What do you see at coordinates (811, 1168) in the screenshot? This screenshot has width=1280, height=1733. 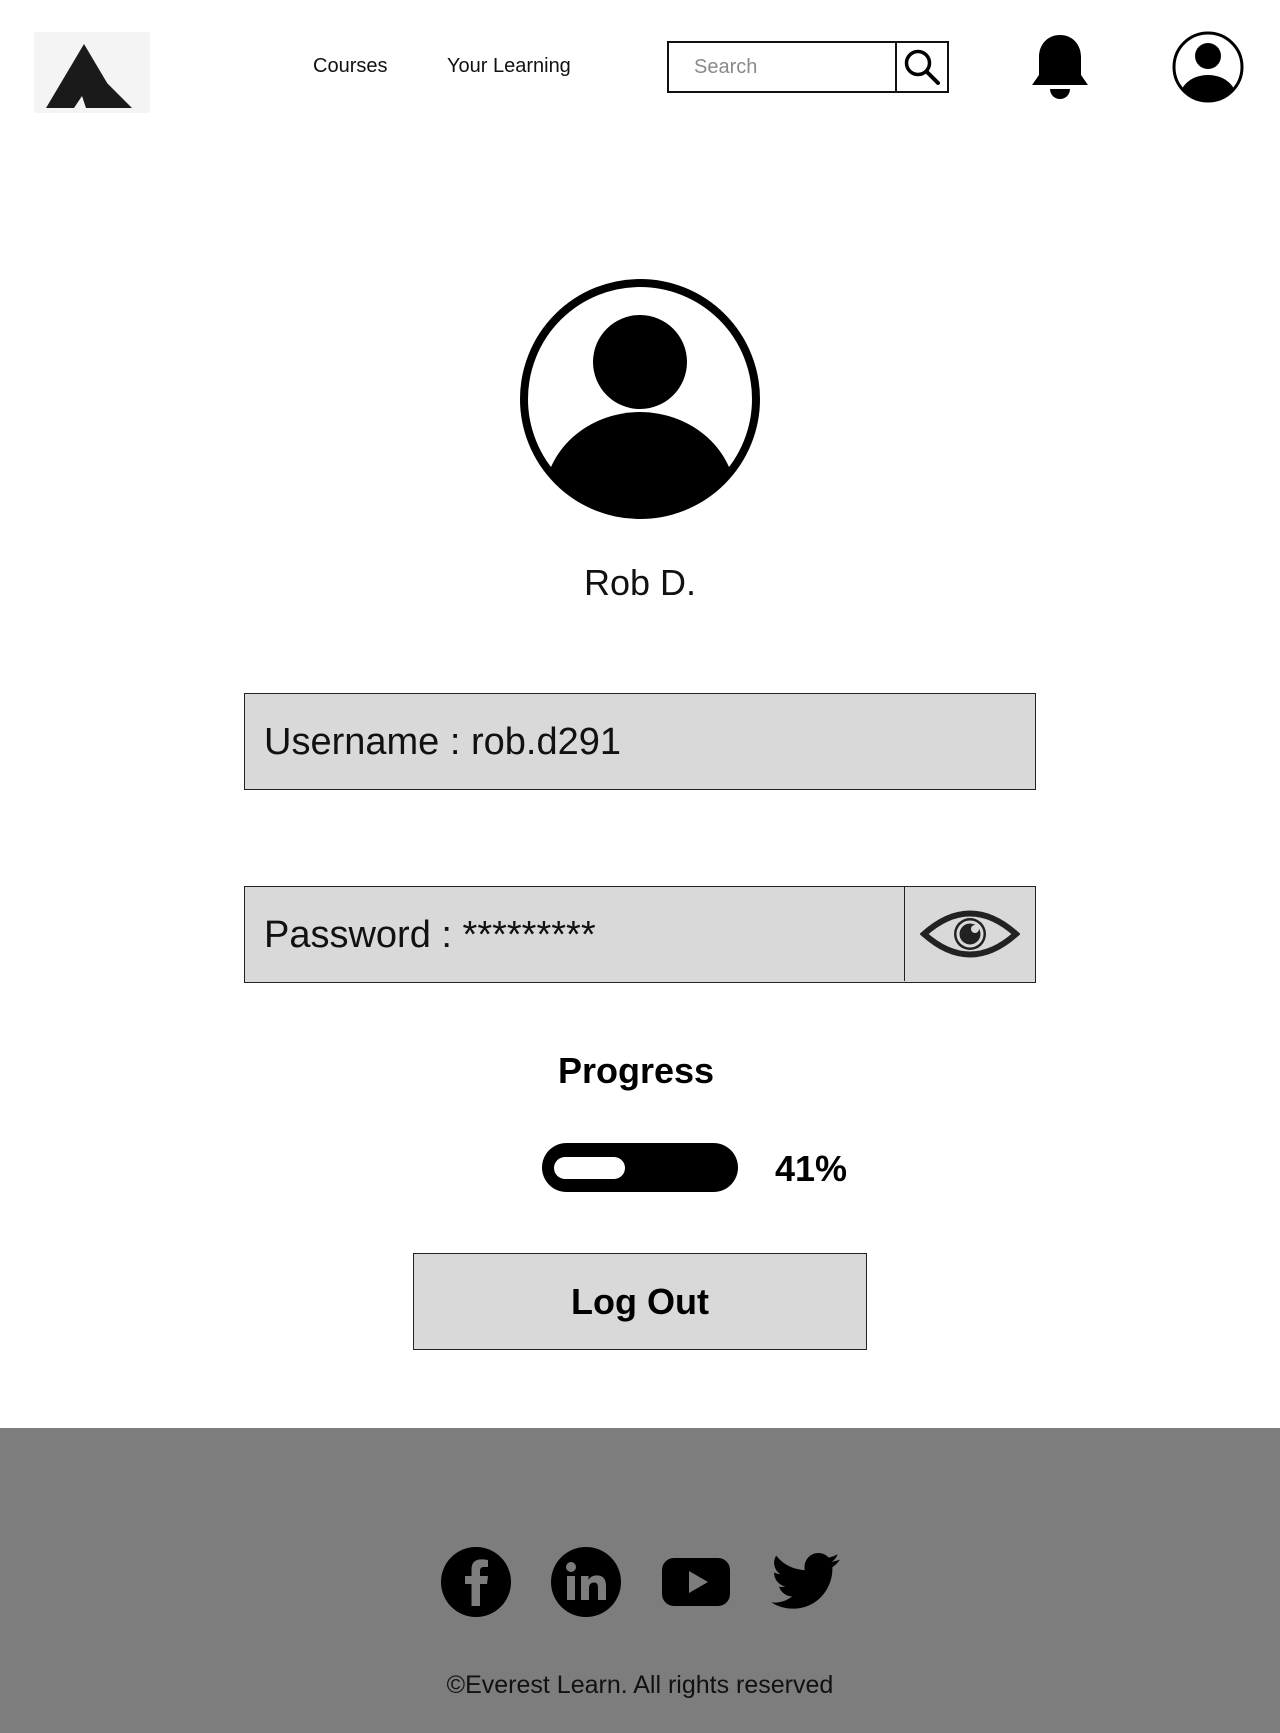 I see `progress-value: 41%` at bounding box center [811, 1168].